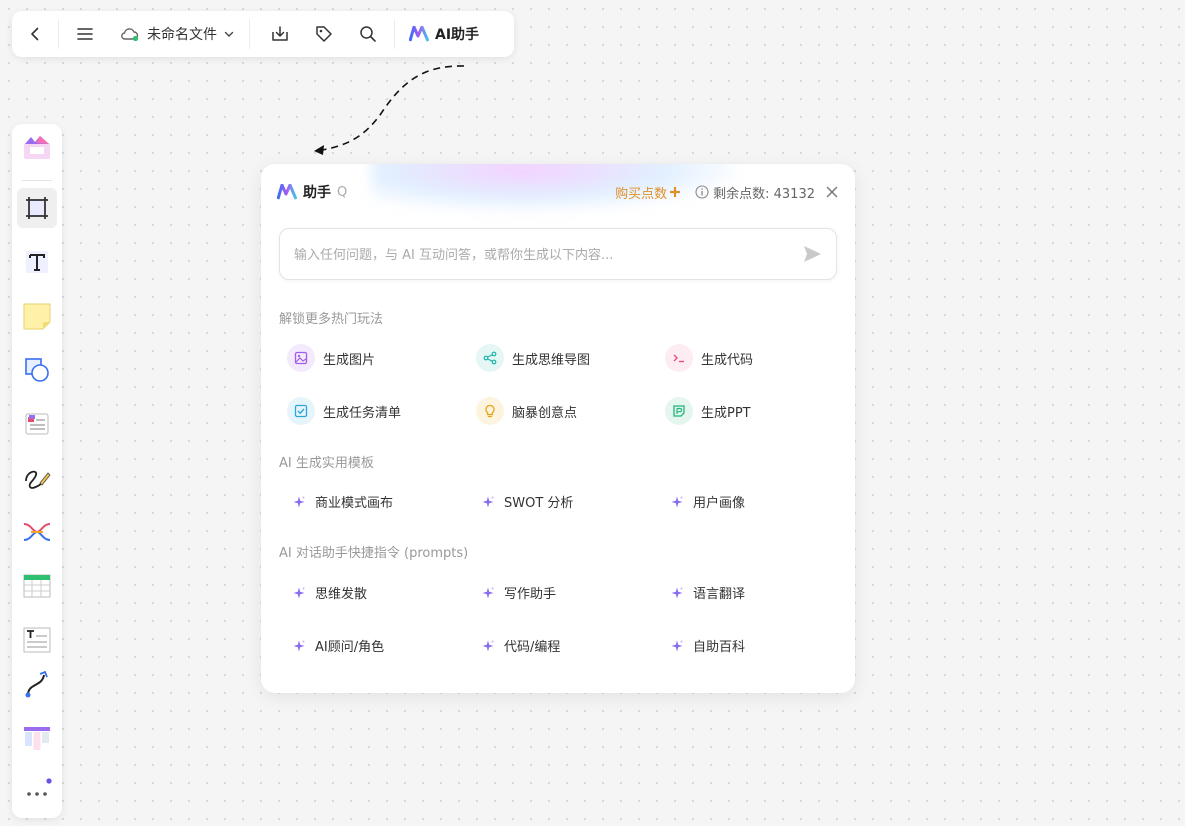 The height and width of the screenshot is (826, 1185). I want to click on more-tools-button, so click(37, 790).